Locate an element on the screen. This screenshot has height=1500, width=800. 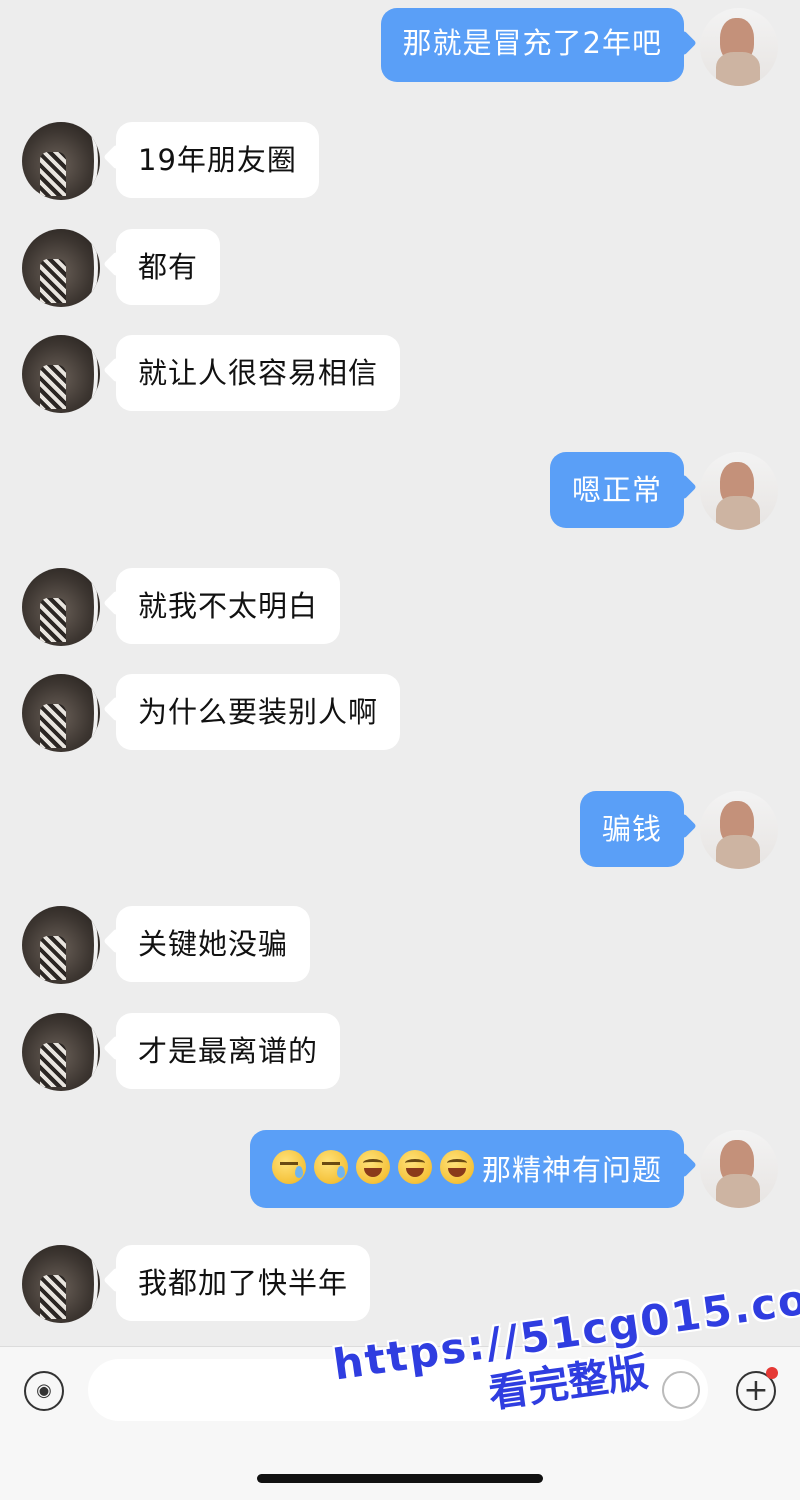
message-incoming: 就让人很容易相信 is located at coordinates (211, 374).